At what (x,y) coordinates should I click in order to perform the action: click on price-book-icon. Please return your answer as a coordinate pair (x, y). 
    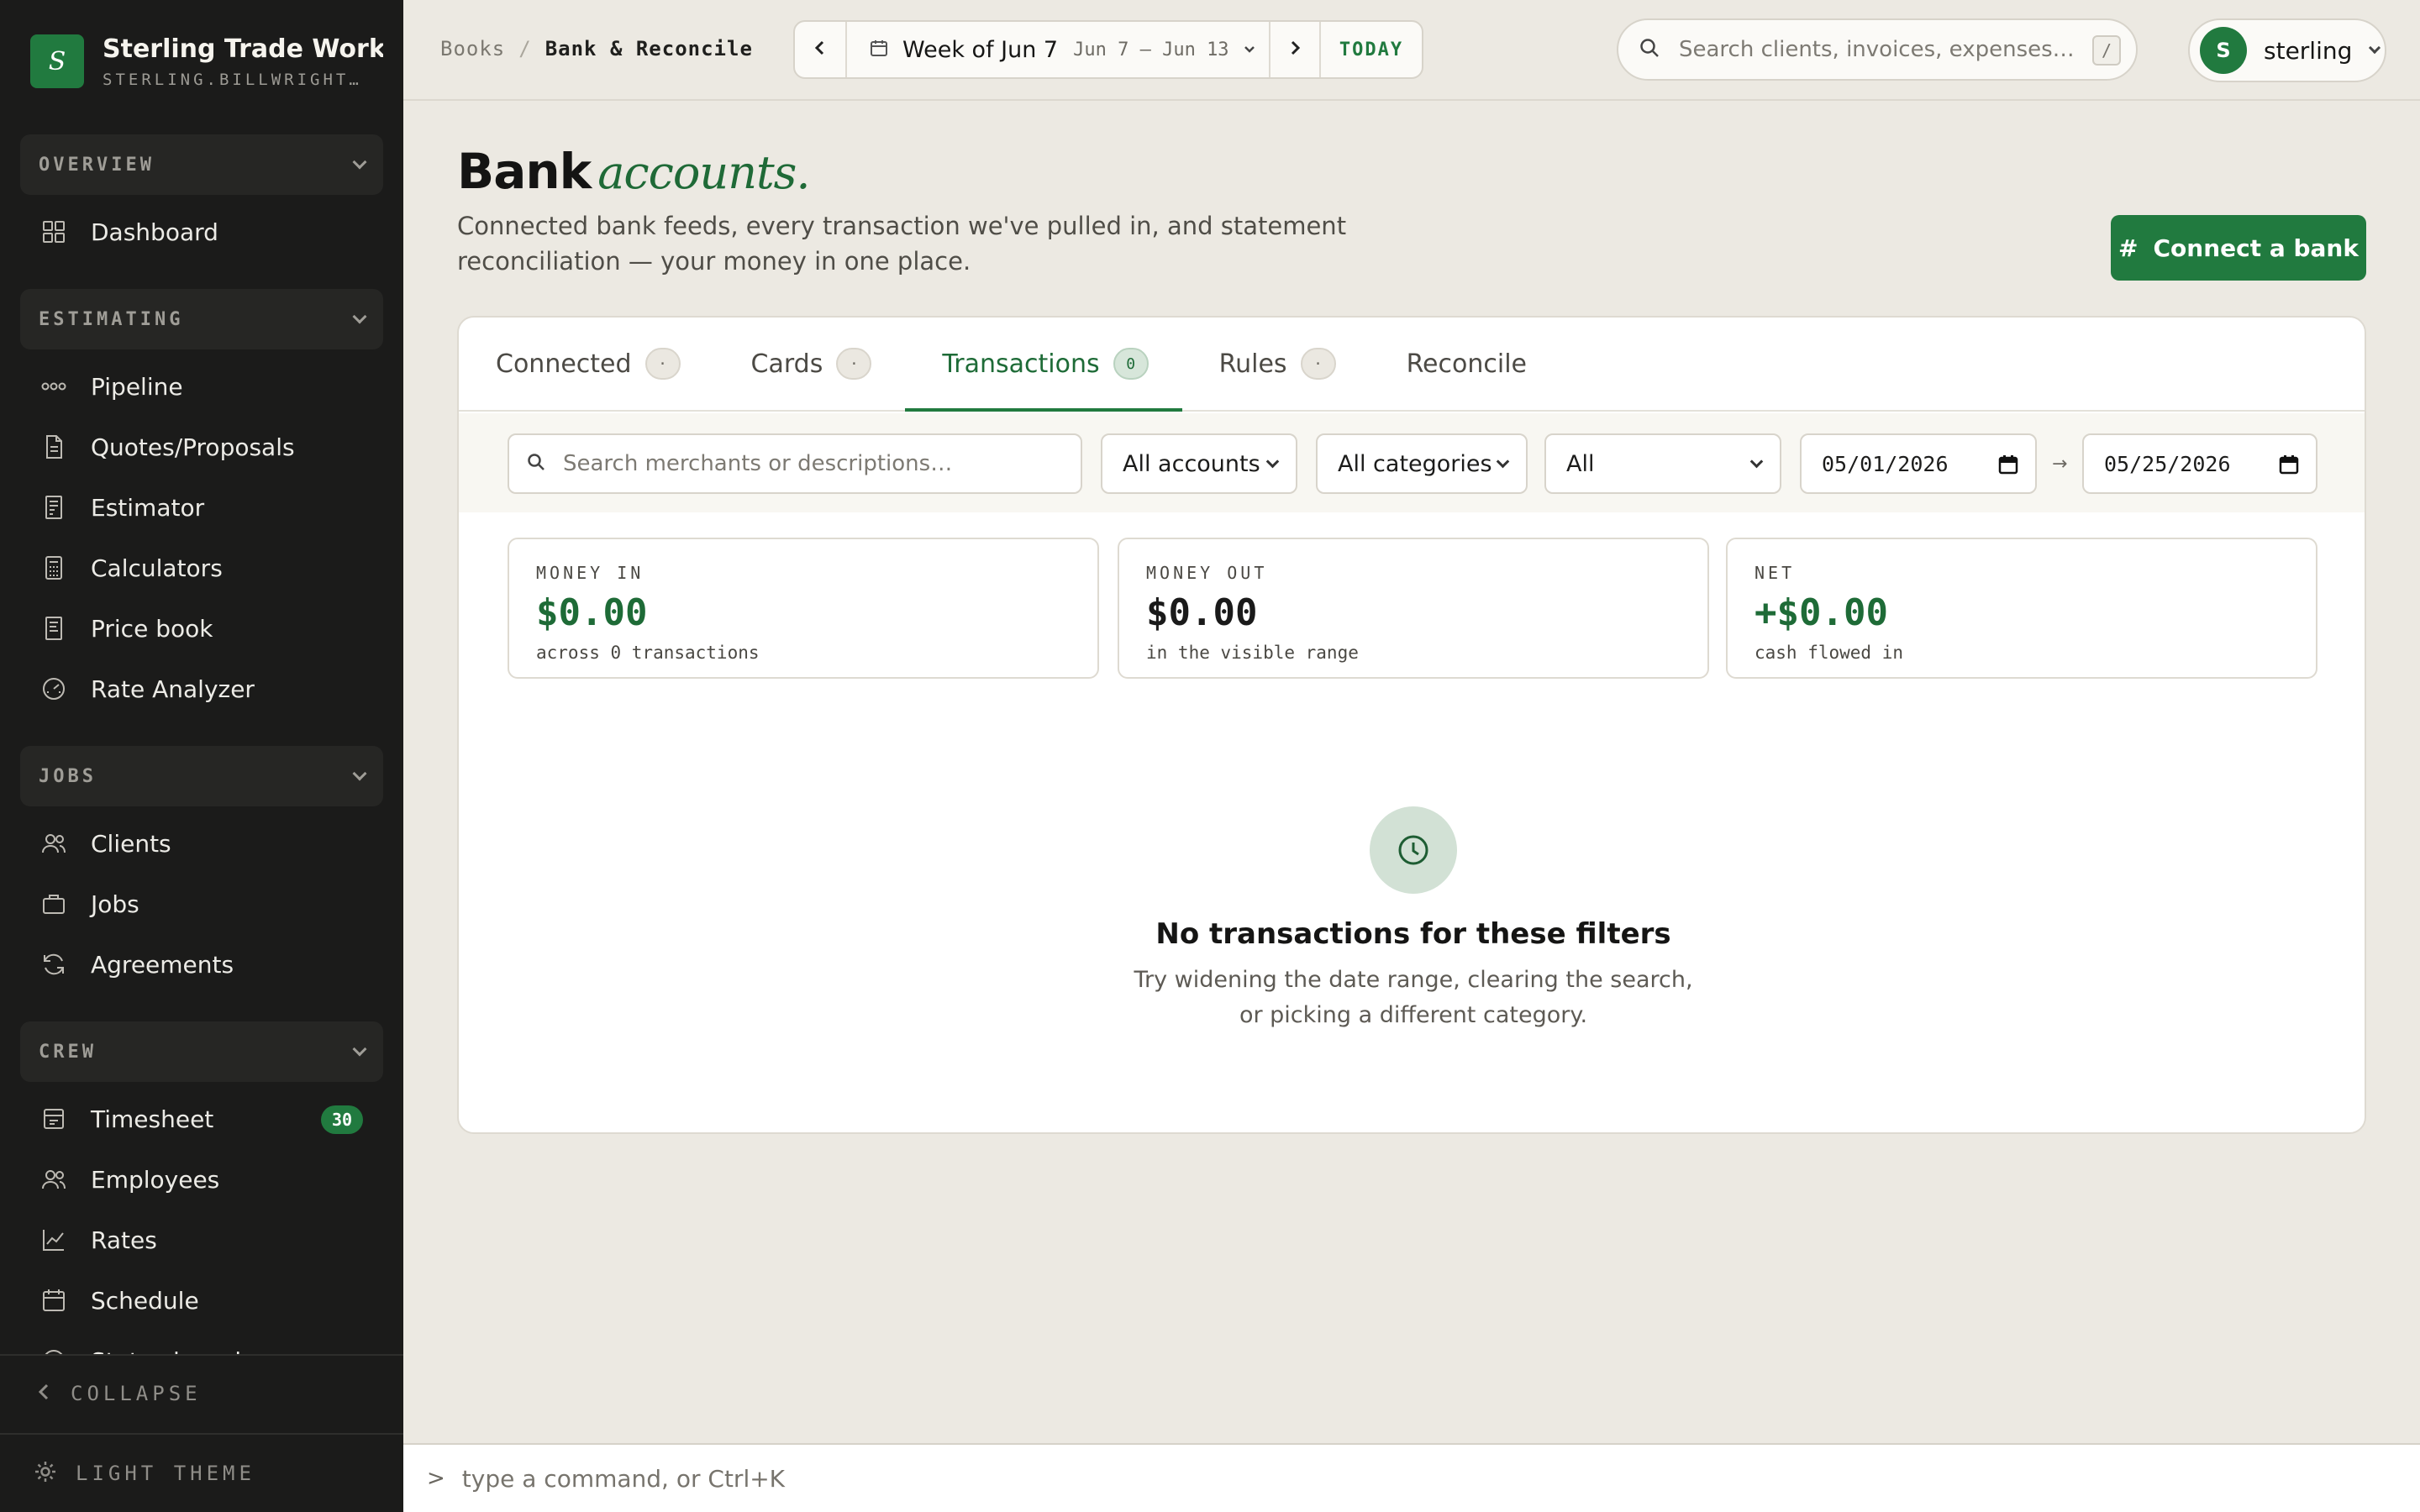
    Looking at the image, I should click on (53, 628).